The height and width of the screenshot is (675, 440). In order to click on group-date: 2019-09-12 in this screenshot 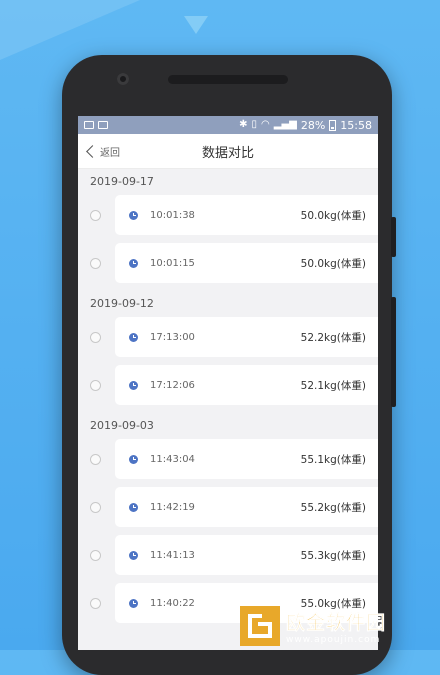, I will do `click(122, 303)`.